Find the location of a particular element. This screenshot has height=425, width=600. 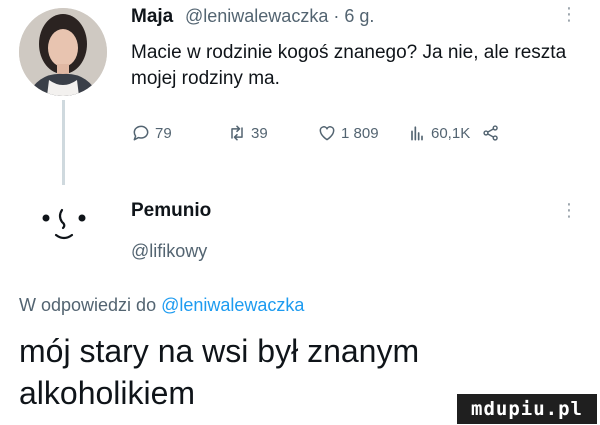

like-count: 1 809 is located at coordinates (360, 133).